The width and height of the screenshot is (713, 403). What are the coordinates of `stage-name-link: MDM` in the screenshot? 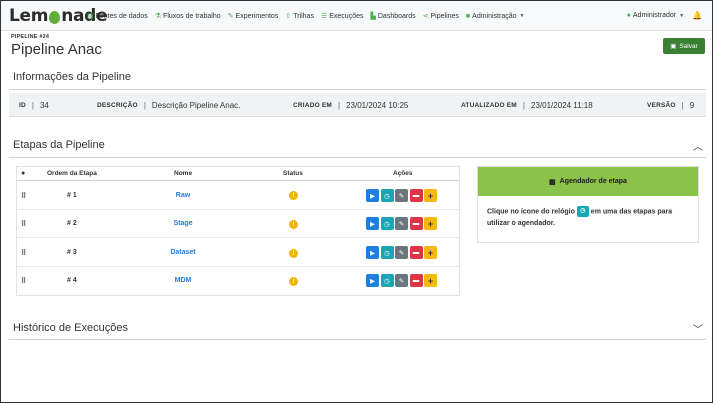 It's located at (183, 280).